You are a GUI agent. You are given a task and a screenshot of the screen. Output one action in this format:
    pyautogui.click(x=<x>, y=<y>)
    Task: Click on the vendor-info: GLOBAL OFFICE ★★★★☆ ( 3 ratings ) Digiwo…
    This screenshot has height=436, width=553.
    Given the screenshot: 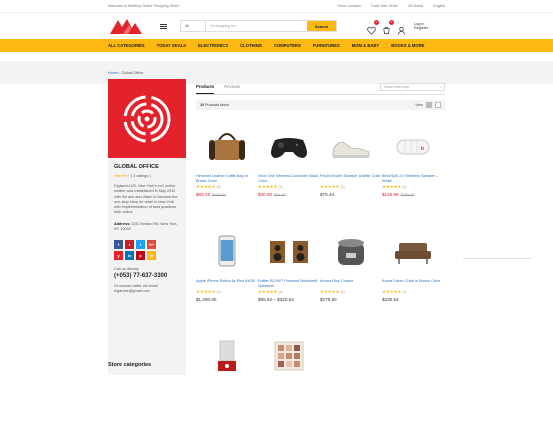 What is the action you would take?
    pyautogui.click(x=147, y=266)
    